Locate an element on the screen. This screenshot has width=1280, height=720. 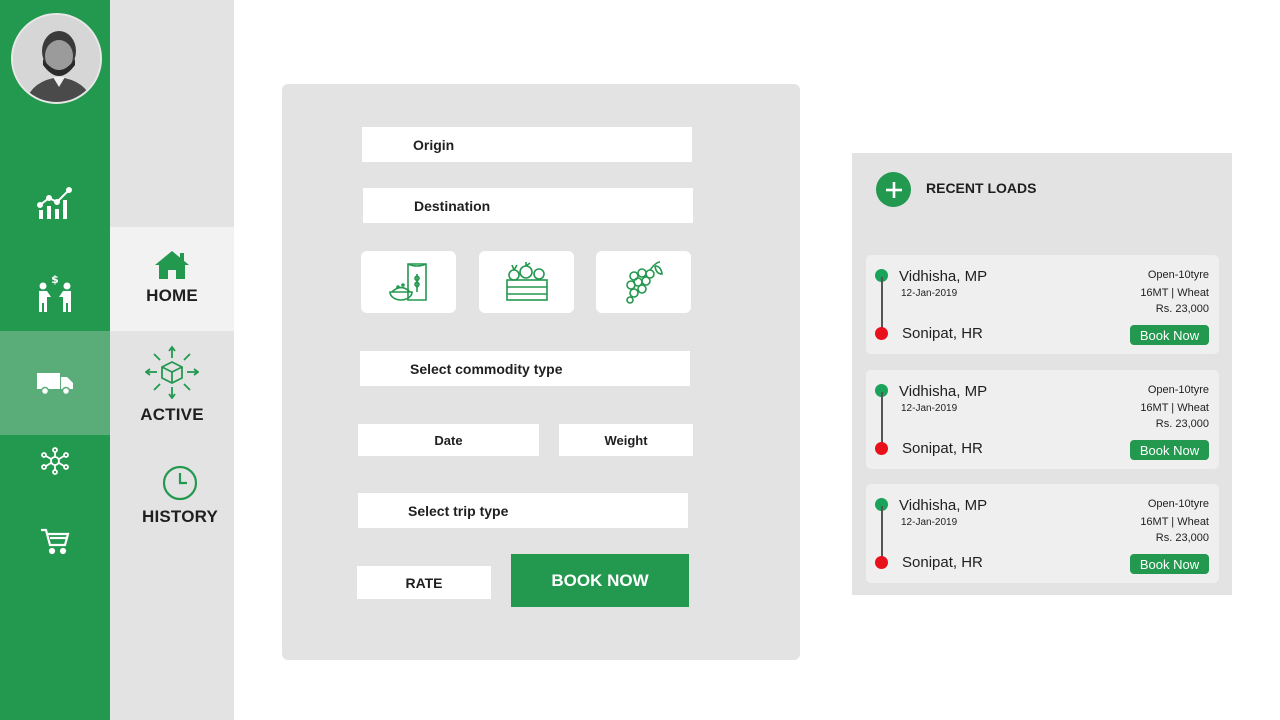
rate-field: RATE is located at coordinates (424, 582).